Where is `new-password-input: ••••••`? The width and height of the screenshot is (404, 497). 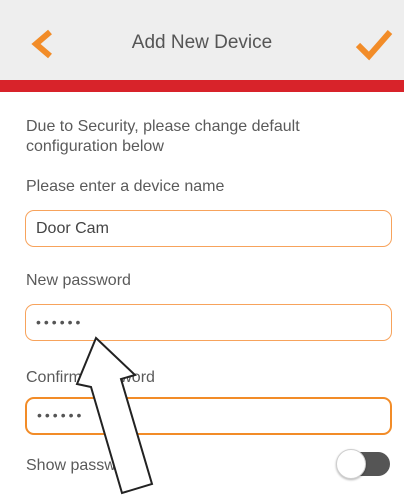
new-password-input: •••••• is located at coordinates (208, 322).